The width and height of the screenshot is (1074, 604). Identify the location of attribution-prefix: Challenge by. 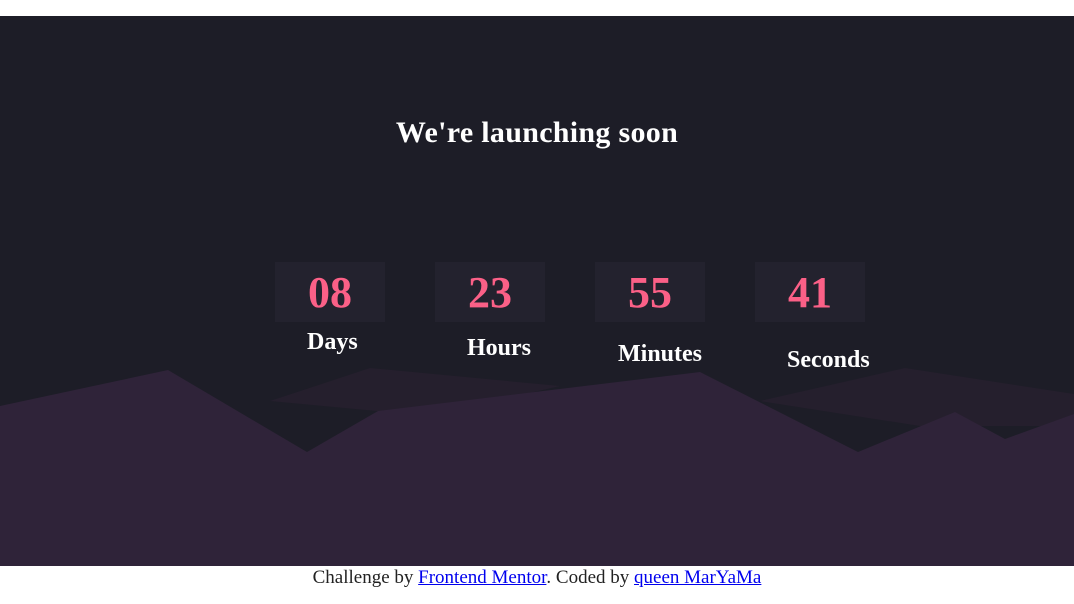
(365, 577).